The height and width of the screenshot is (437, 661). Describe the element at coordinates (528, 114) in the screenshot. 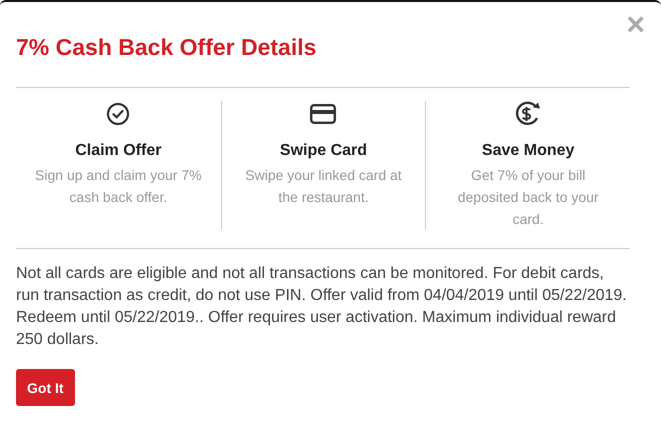

I see `dollar-refresh-icon` at that location.